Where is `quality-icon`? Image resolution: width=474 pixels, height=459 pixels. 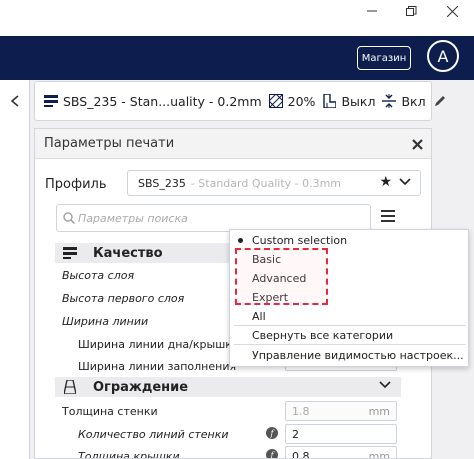 quality-icon is located at coordinates (70, 253).